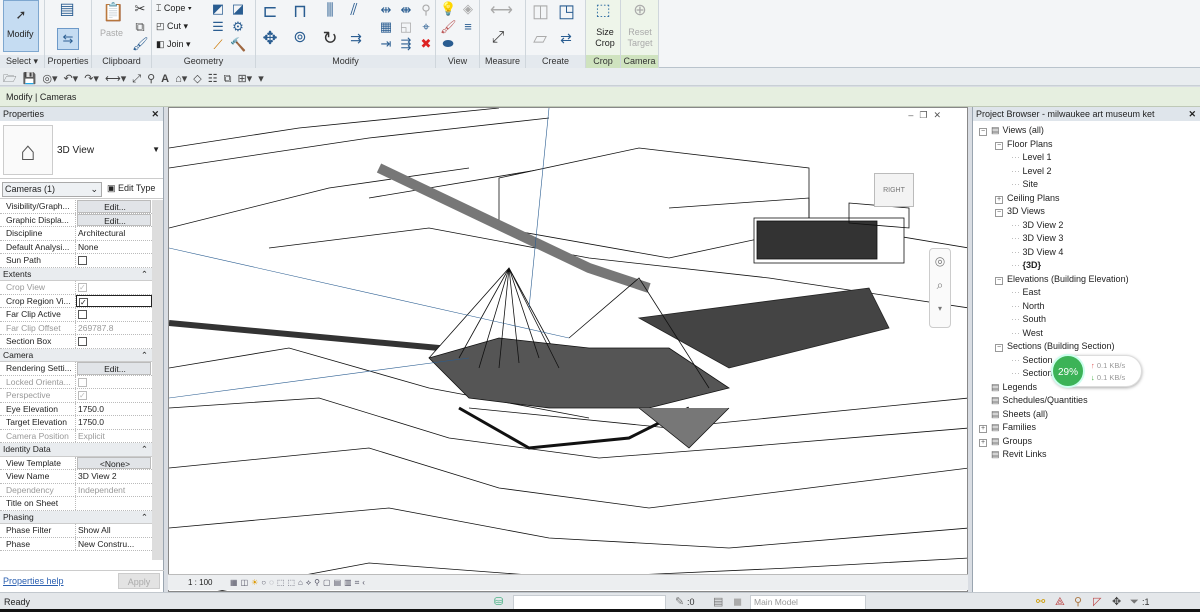 This screenshot has width=1200, height=612. Describe the element at coordinates (540, 11) in the screenshot. I see `create-group-icon: ◫` at that location.